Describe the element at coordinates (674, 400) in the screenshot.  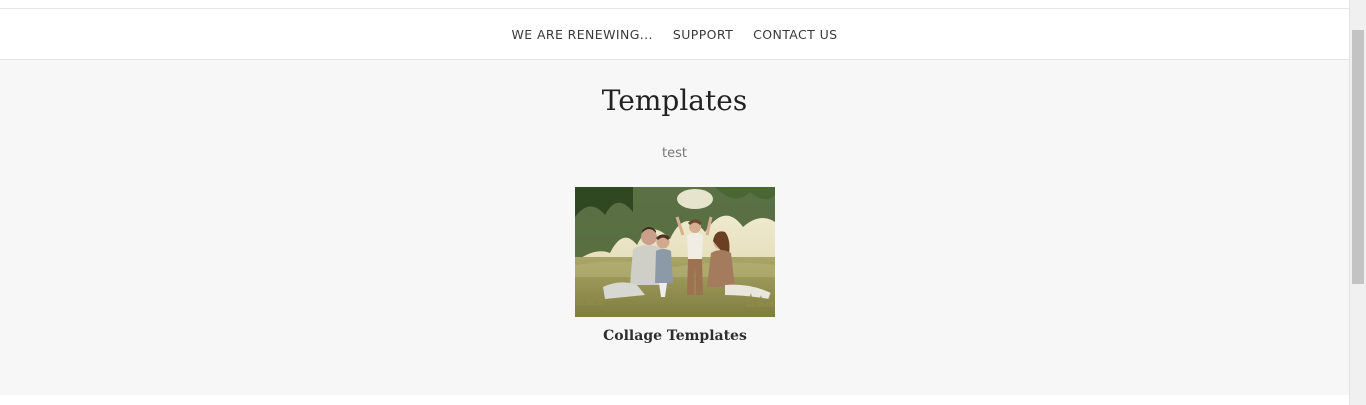
I see `bottom-band` at that location.